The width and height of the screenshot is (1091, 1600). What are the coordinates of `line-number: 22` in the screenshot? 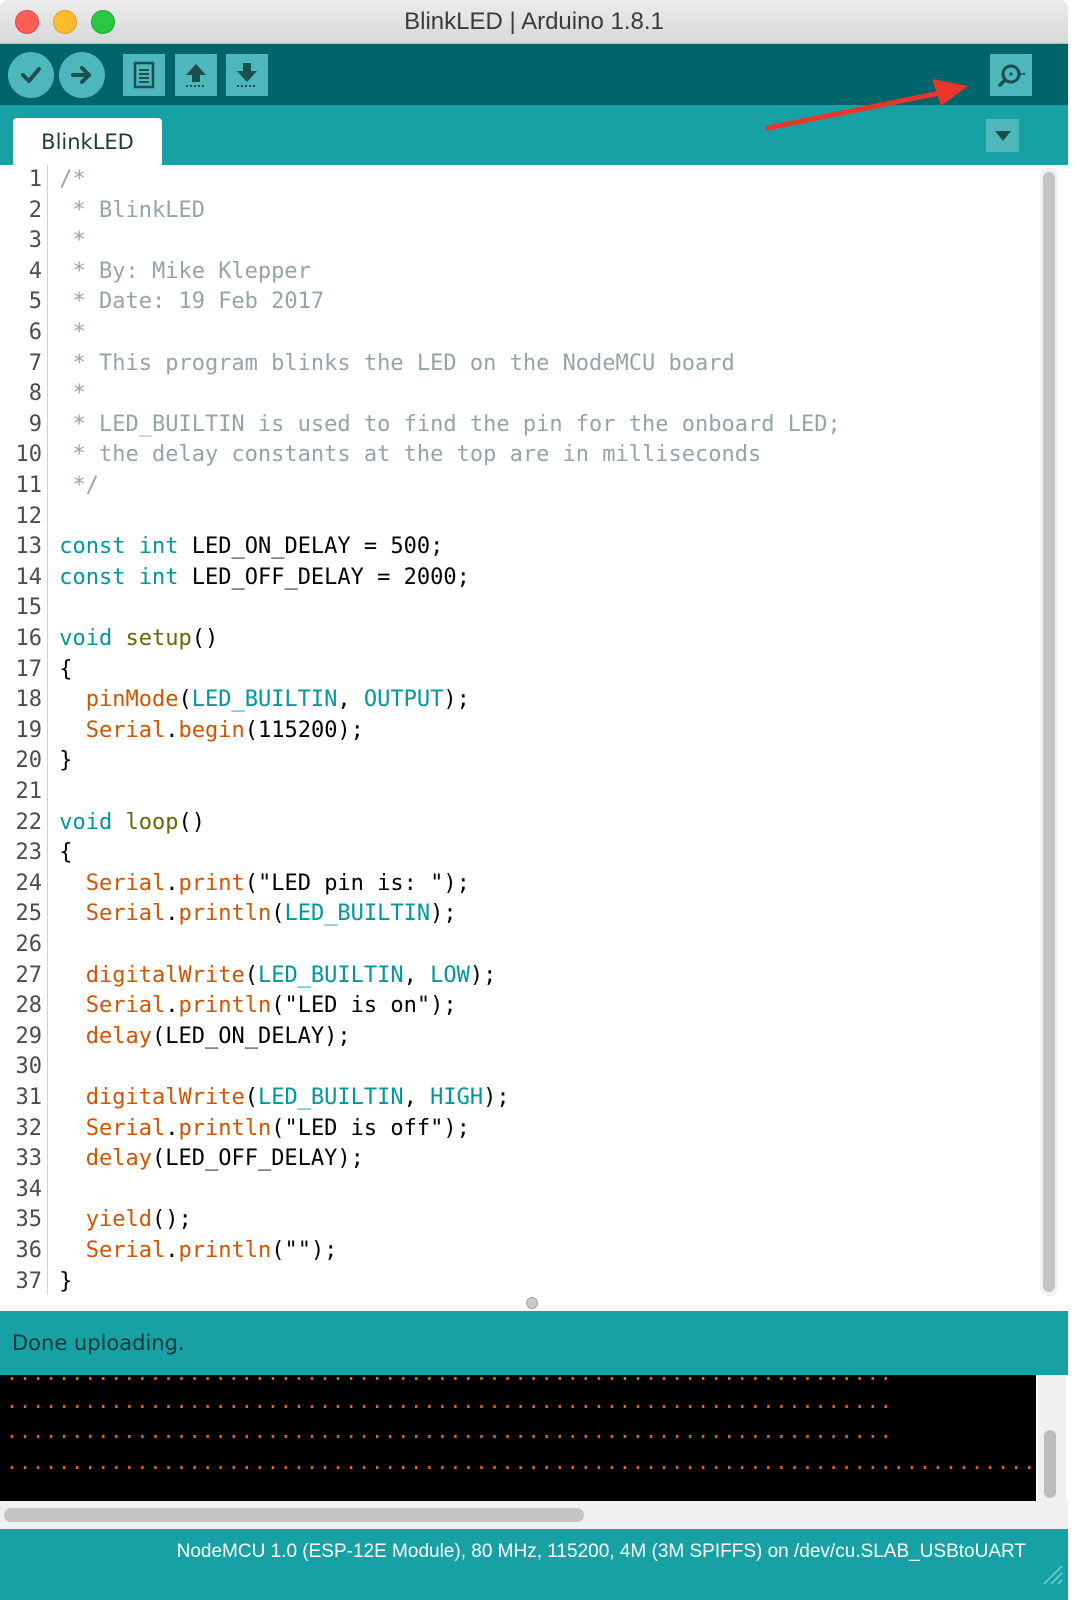 It's located at (29, 822).